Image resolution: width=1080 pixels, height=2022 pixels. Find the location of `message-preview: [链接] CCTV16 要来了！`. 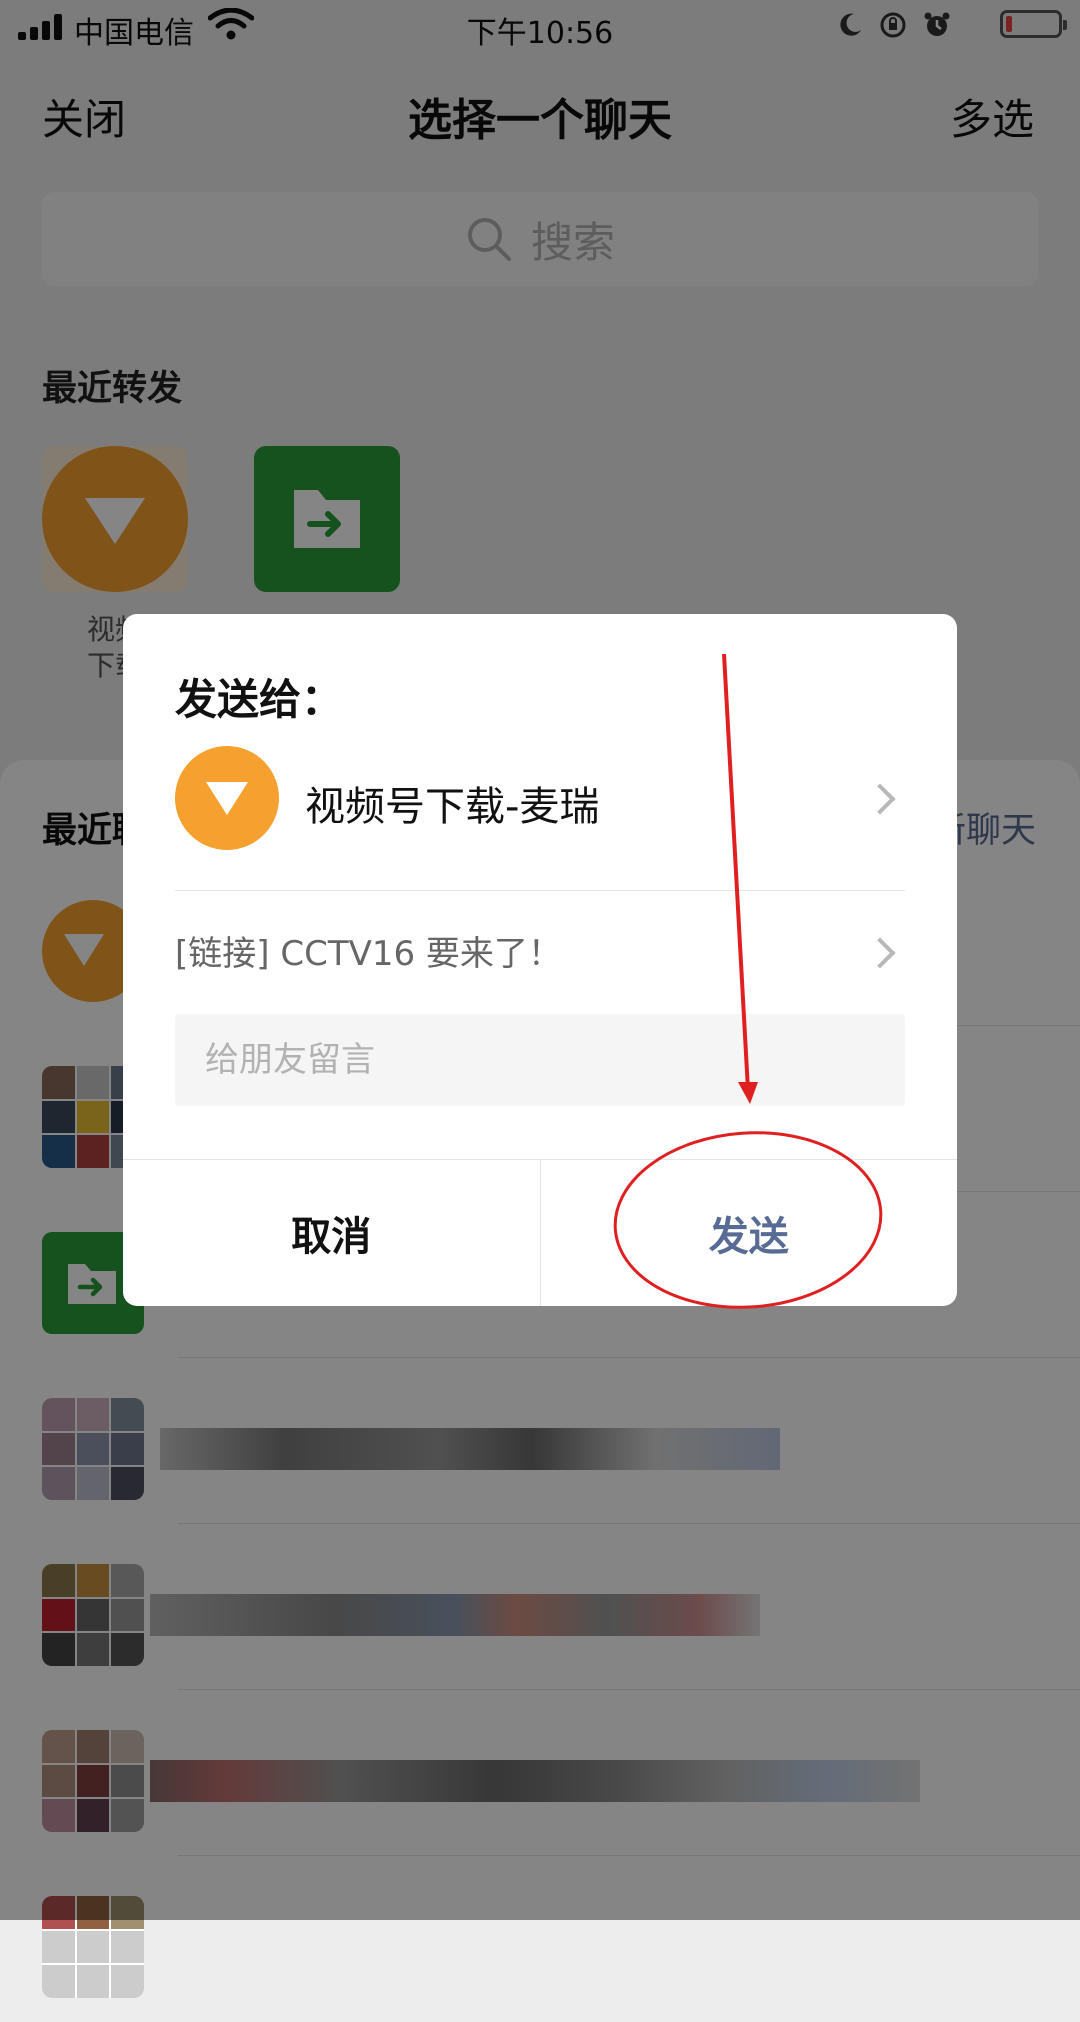

message-preview: [链接] CCTV16 要来了！ is located at coordinates (368, 950).